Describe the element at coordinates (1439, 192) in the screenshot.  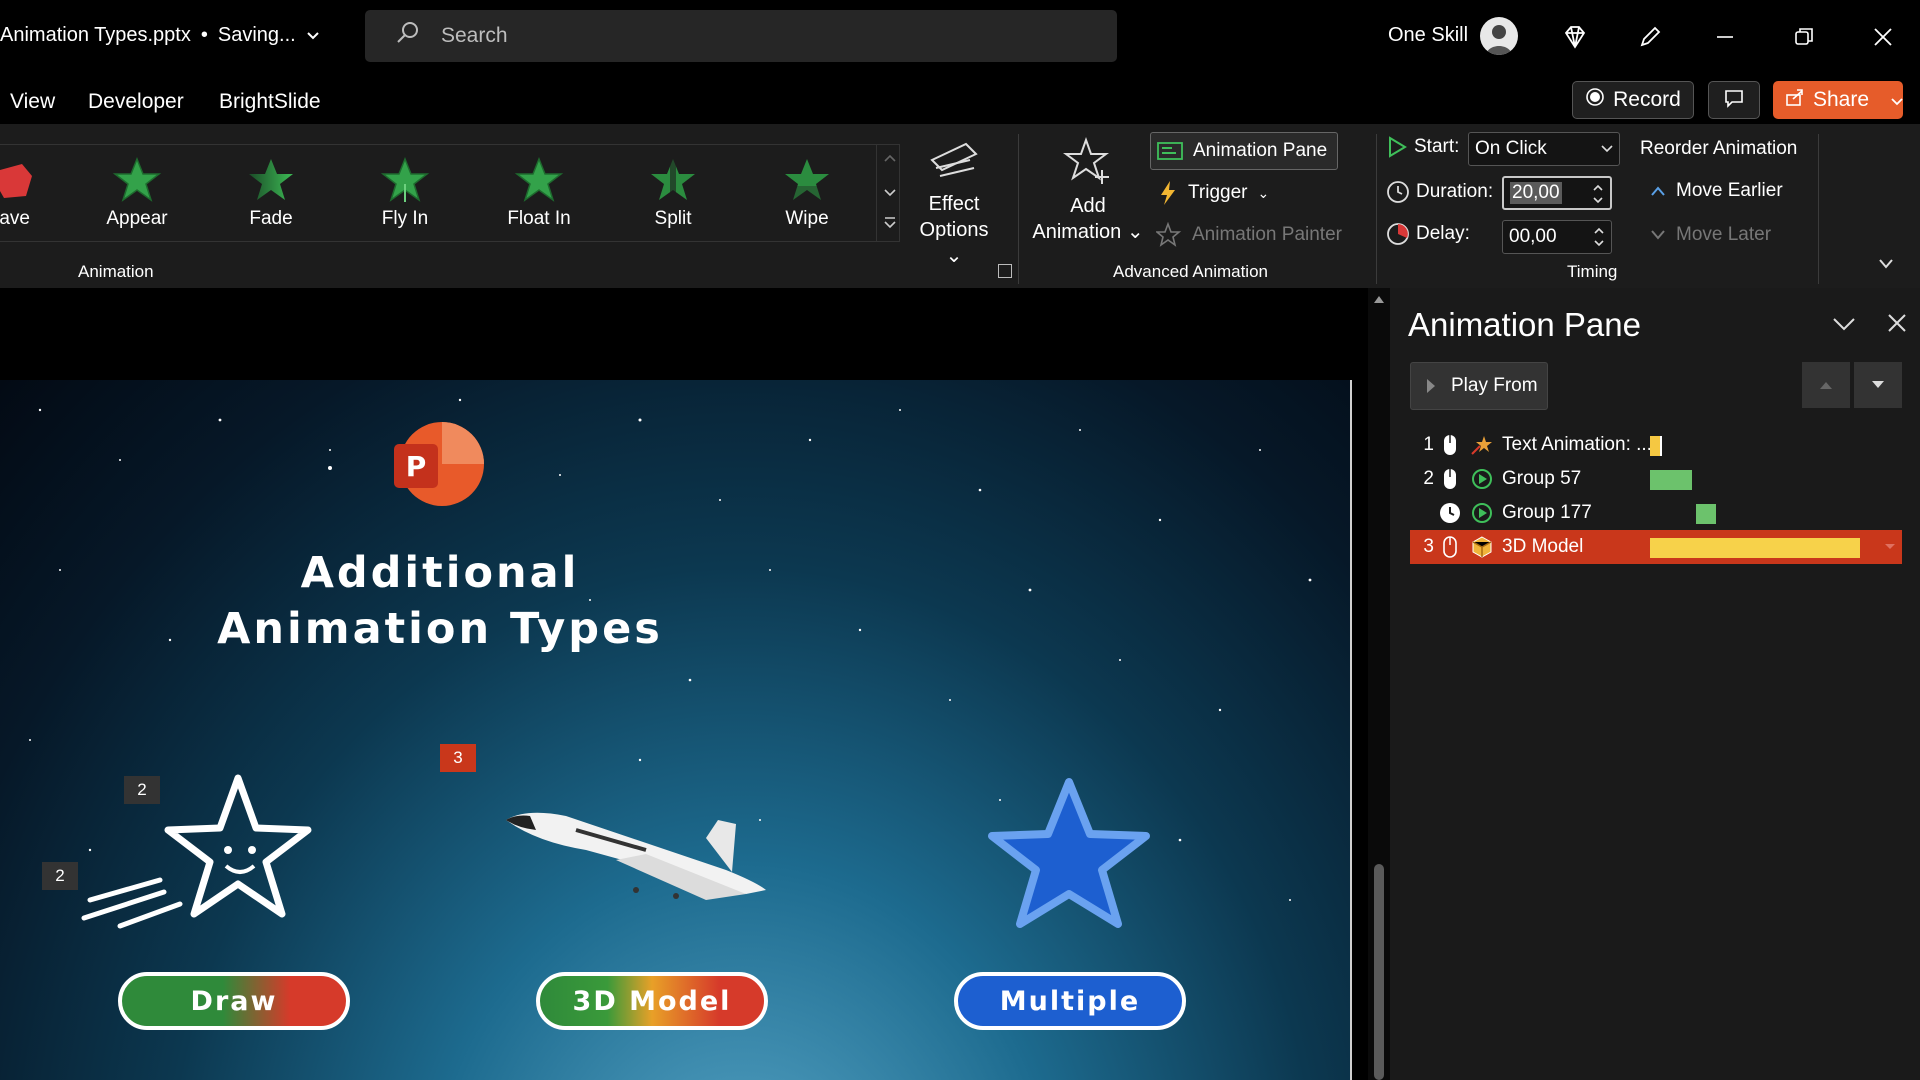
I see `duration-label: Duration:` at that location.